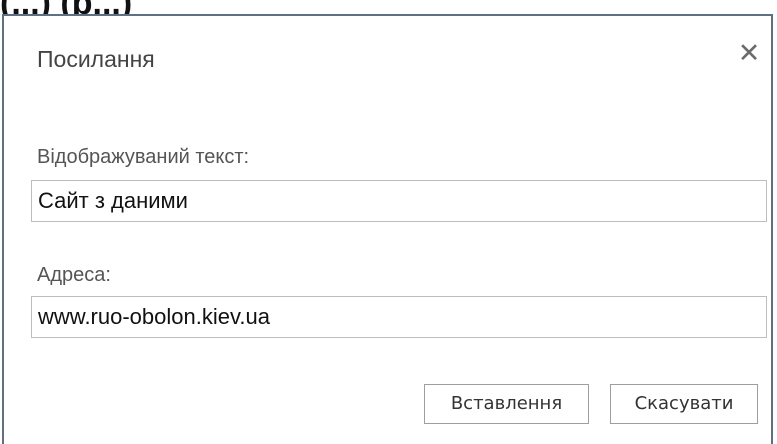 The image size is (777, 444). I want to click on dialog-title: Посилання, so click(96, 59).